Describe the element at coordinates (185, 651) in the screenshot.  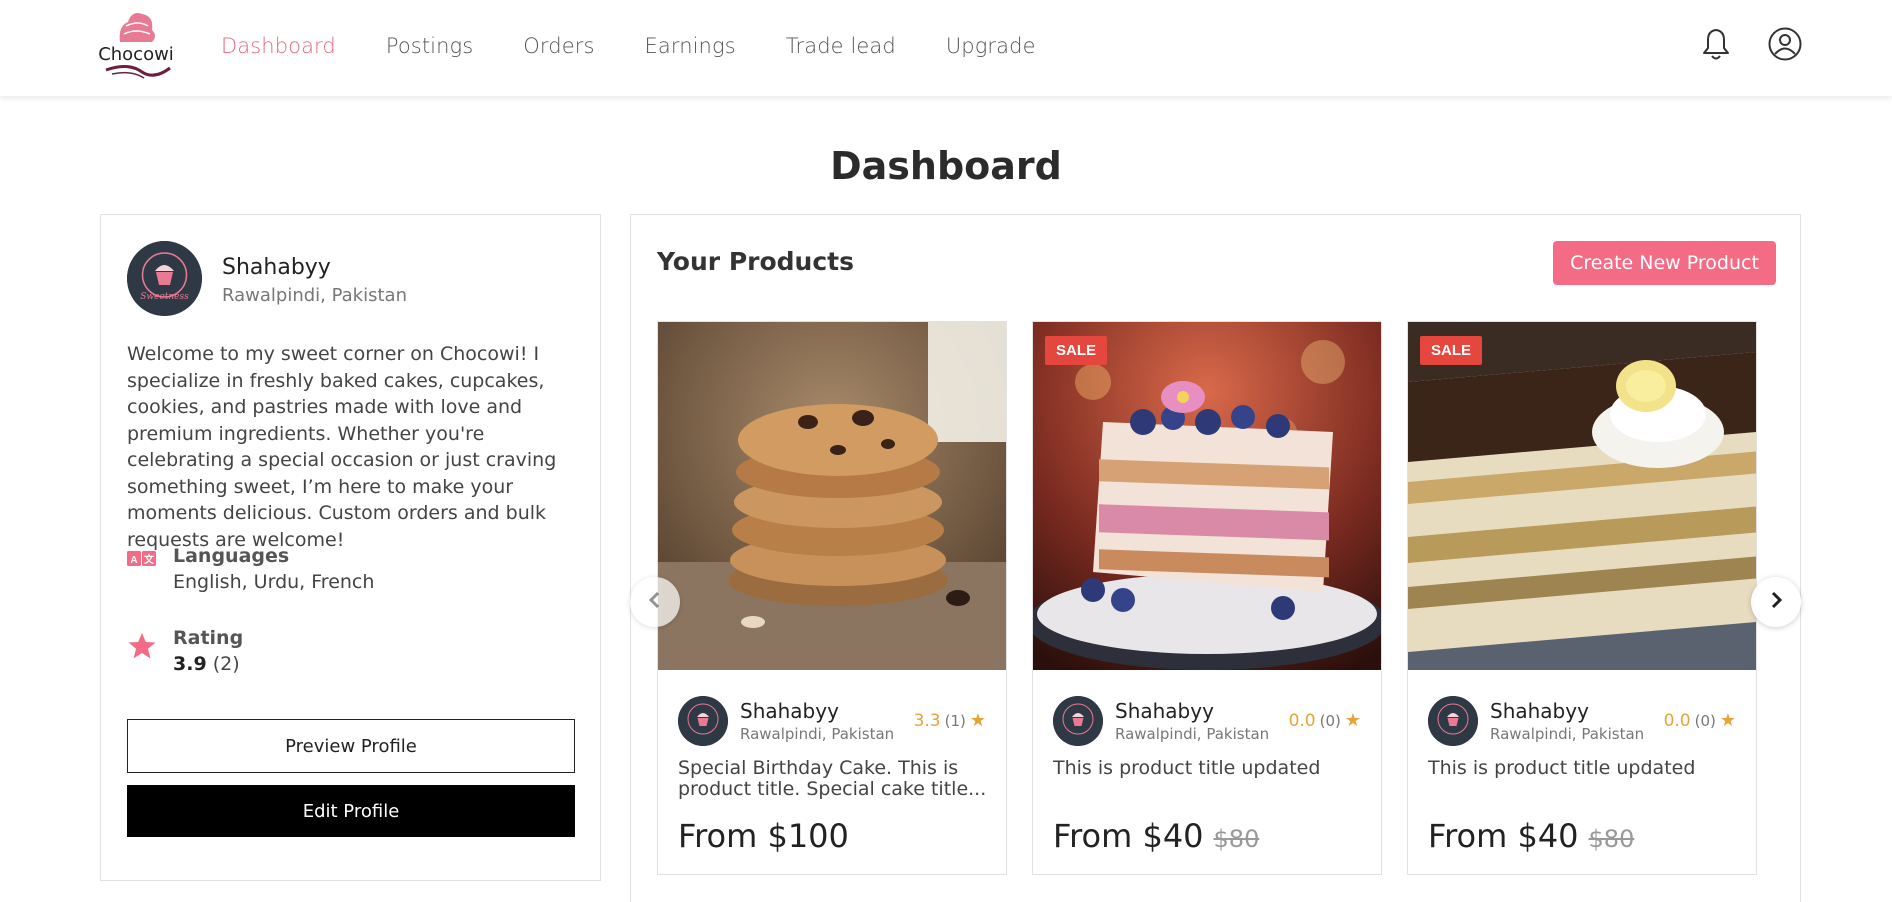
I see `rating-row: Rating 3.9 (2)` at that location.